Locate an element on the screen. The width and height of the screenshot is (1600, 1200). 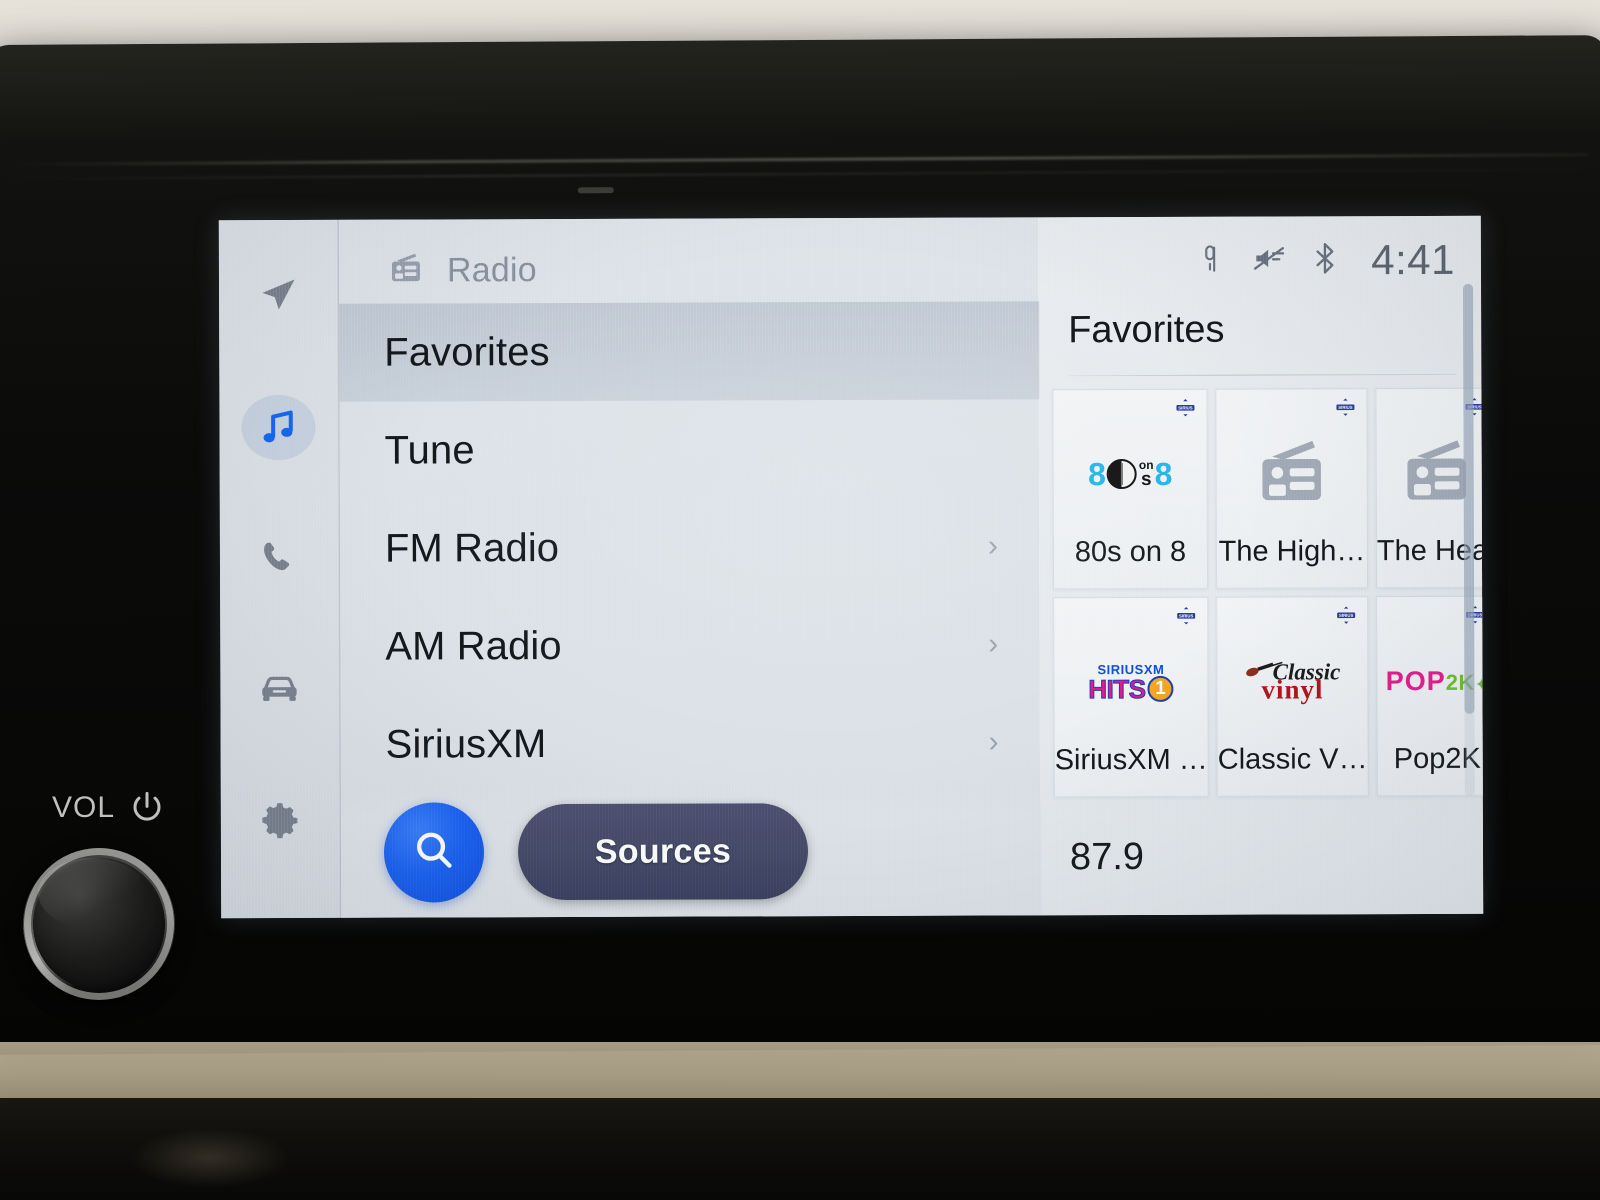
siriusxm-hits1-logo: SIRIUSXM HITS 1 is located at coordinates (1131, 682).